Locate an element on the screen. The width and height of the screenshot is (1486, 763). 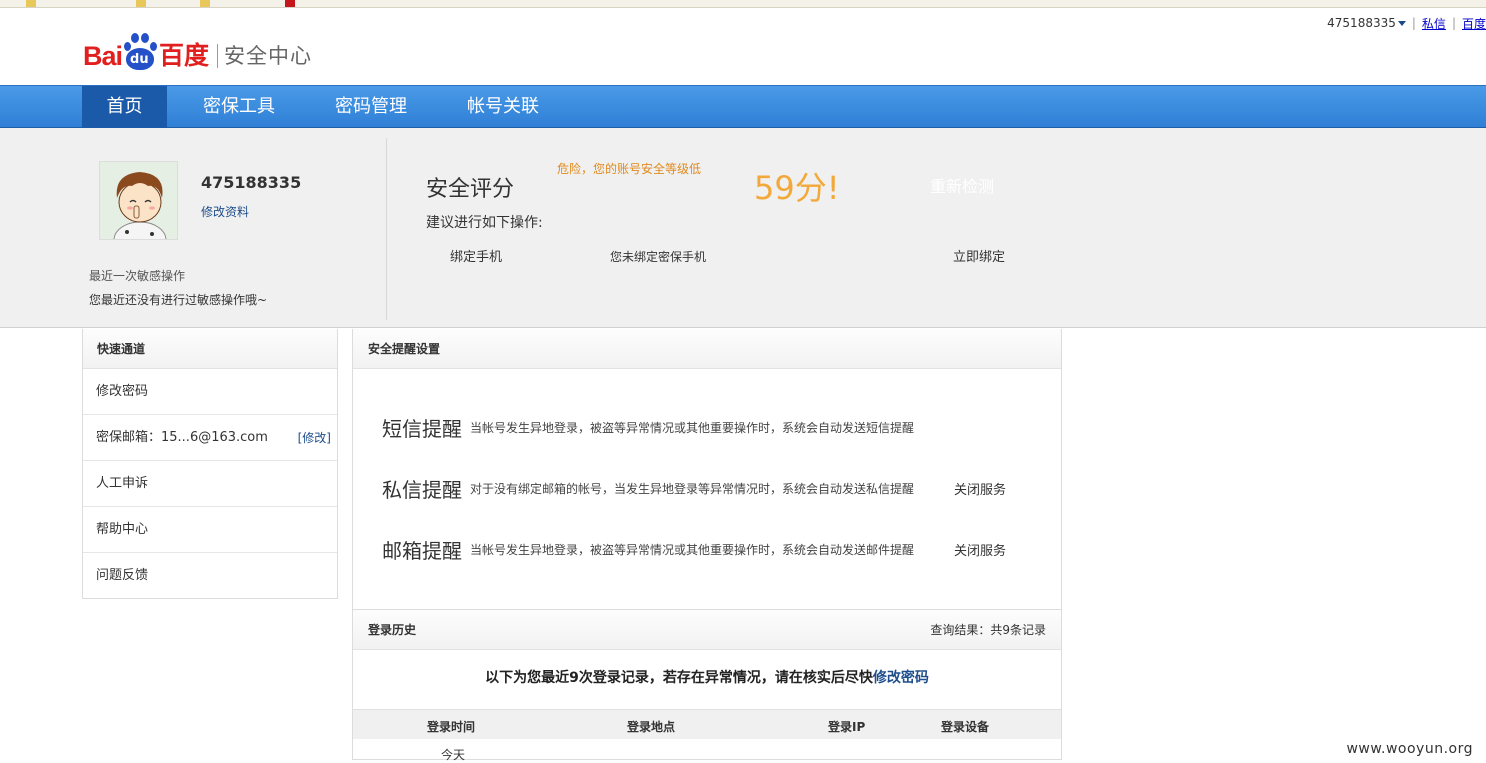
logo-du: du is located at coordinates (139, 59).